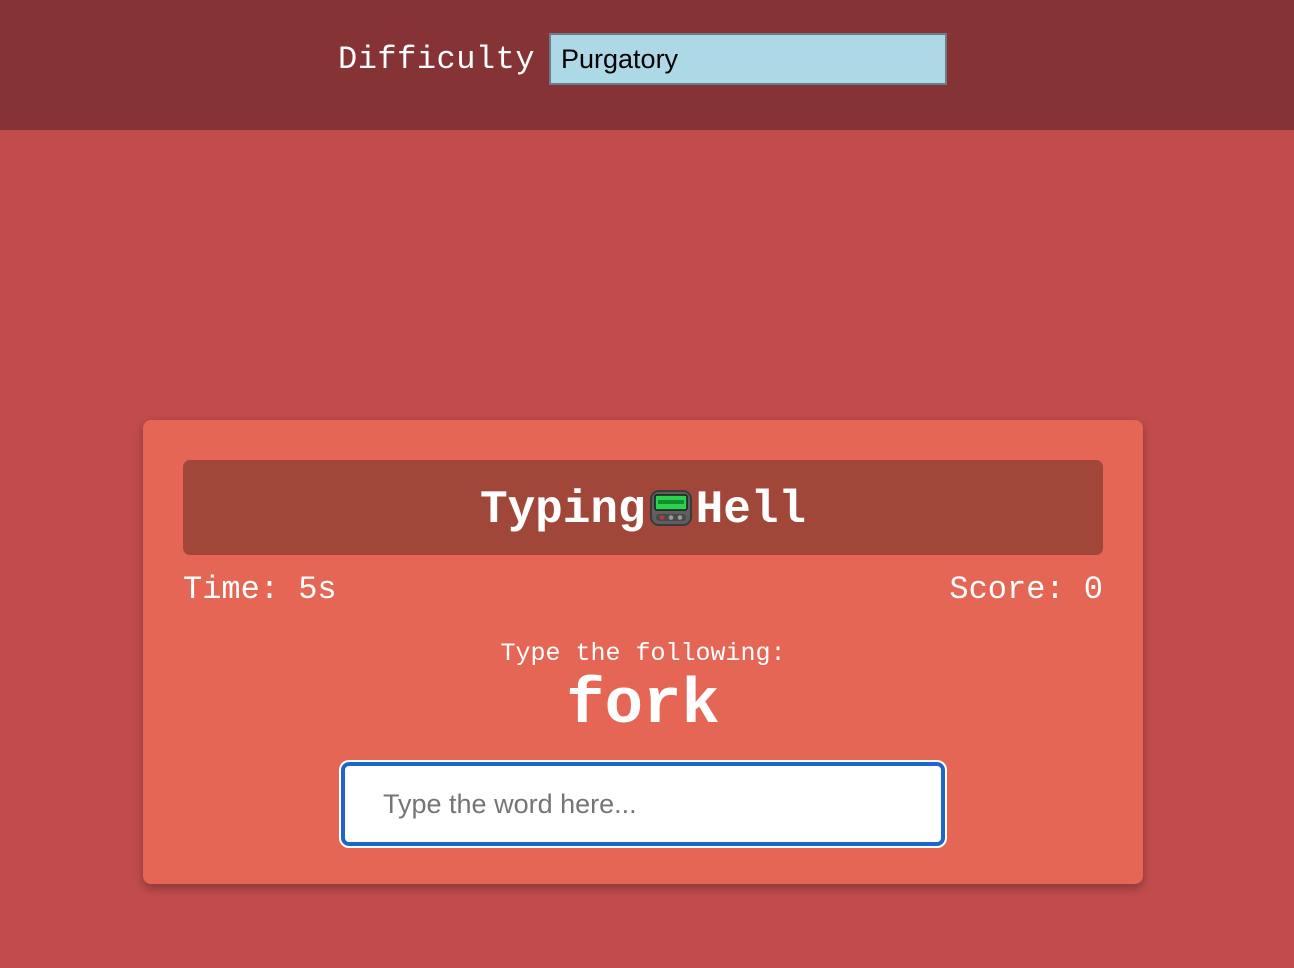 Image resolution: width=1294 pixels, height=968 pixels. Describe the element at coordinates (562, 510) in the screenshot. I see `title-left: Typing` at that location.